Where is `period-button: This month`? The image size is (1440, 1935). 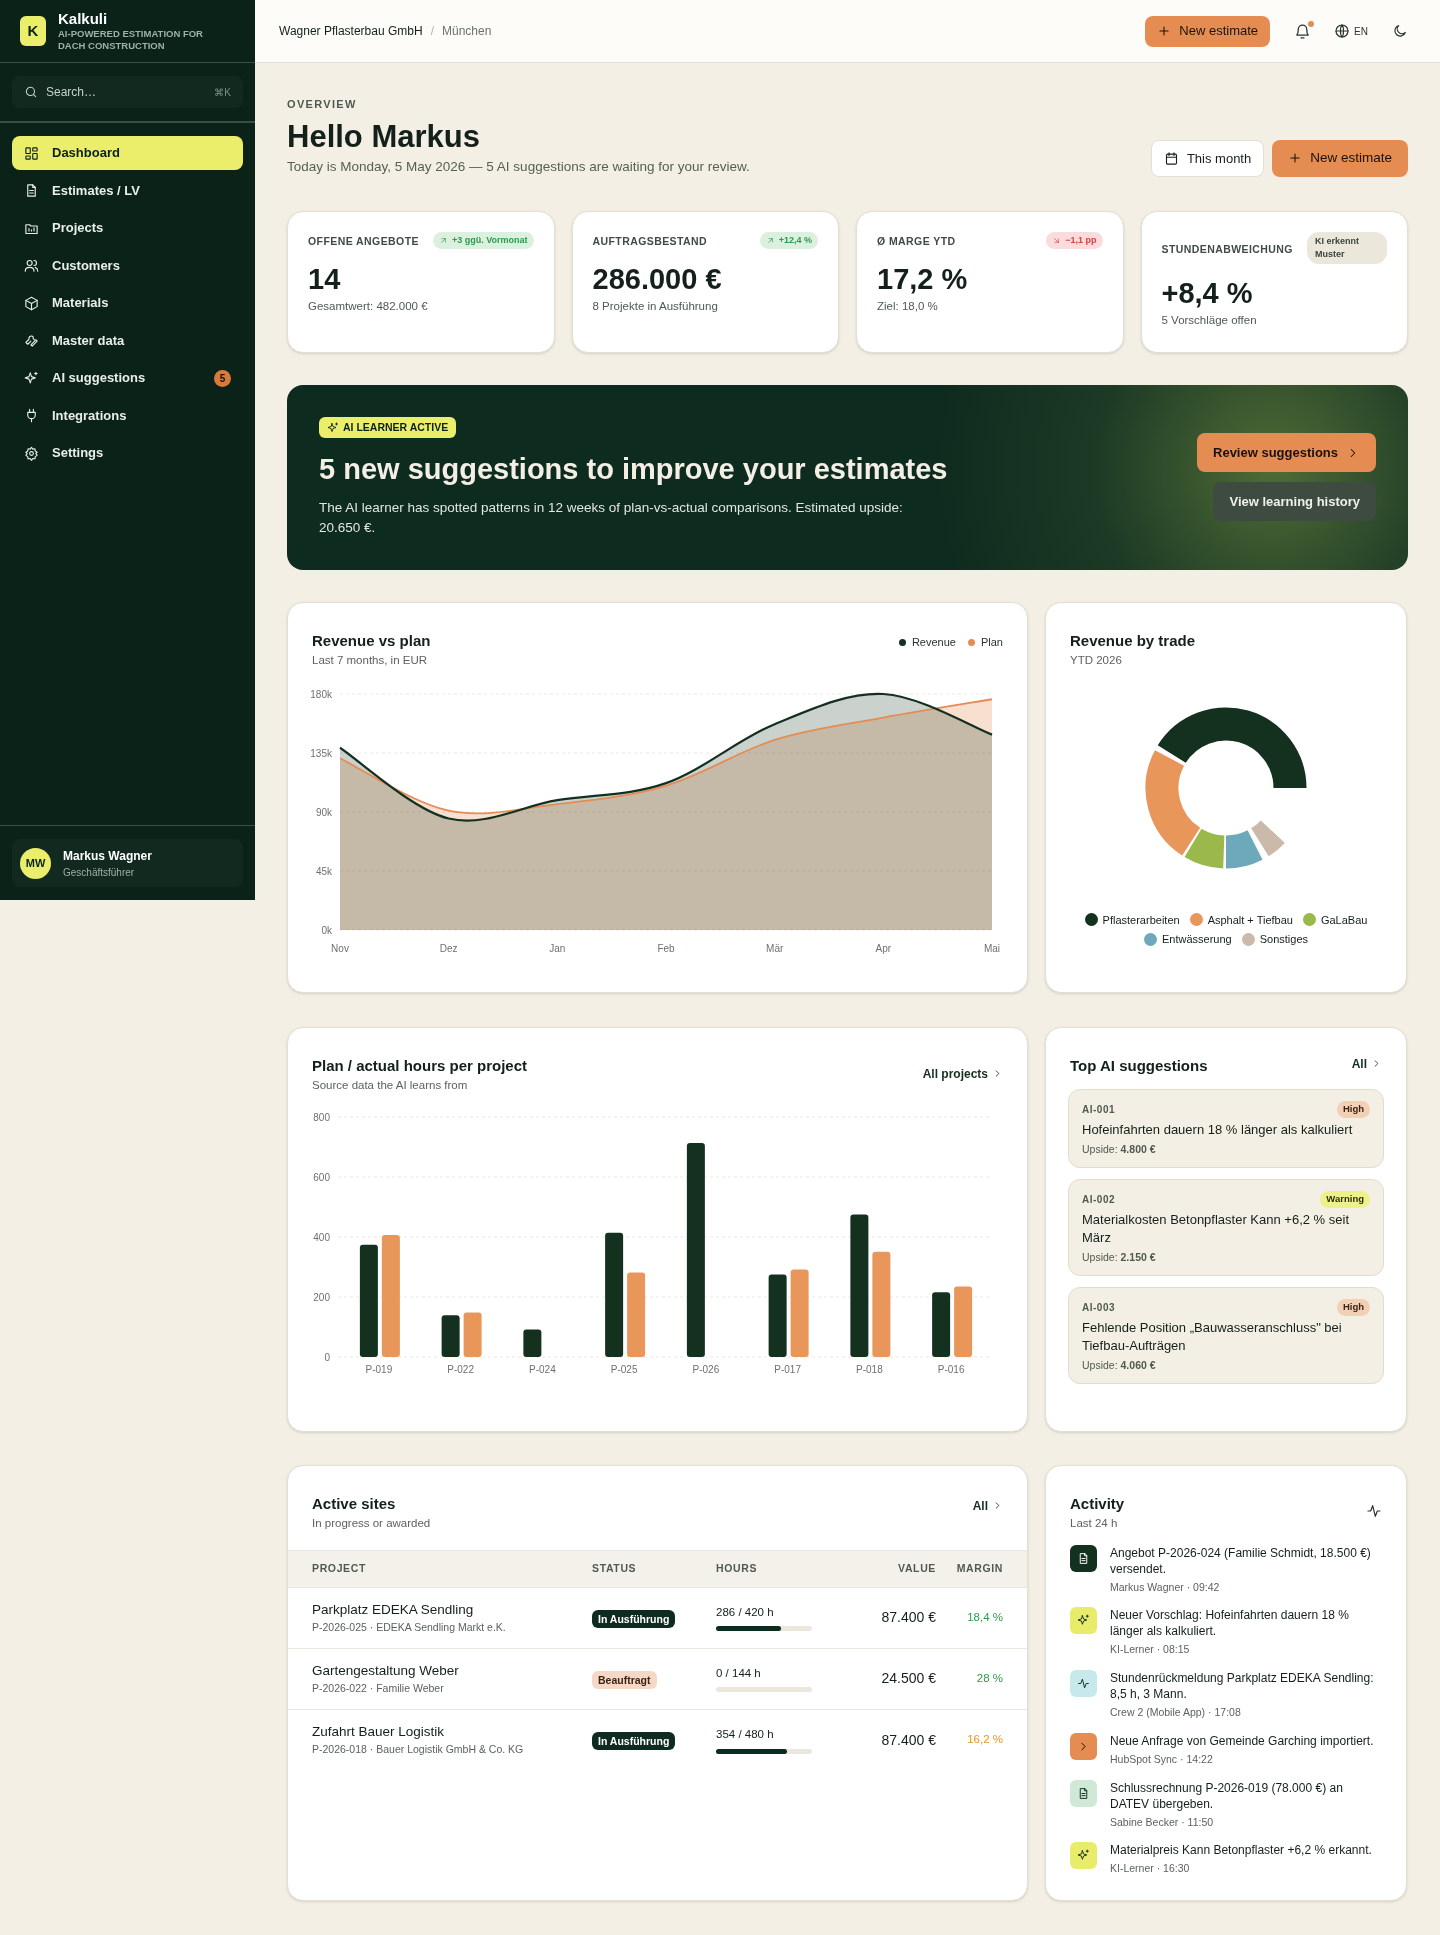 period-button: This month is located at coordinates (1207, 158).